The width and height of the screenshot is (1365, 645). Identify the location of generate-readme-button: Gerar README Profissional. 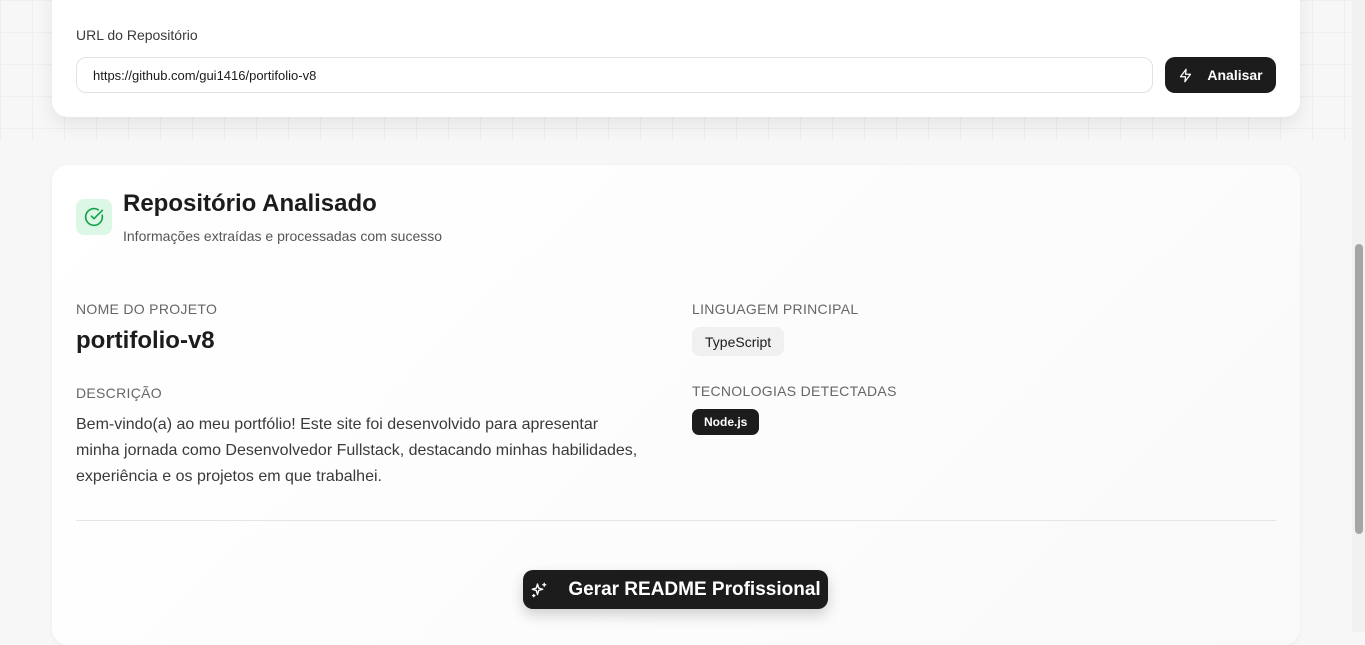
(675, 589).